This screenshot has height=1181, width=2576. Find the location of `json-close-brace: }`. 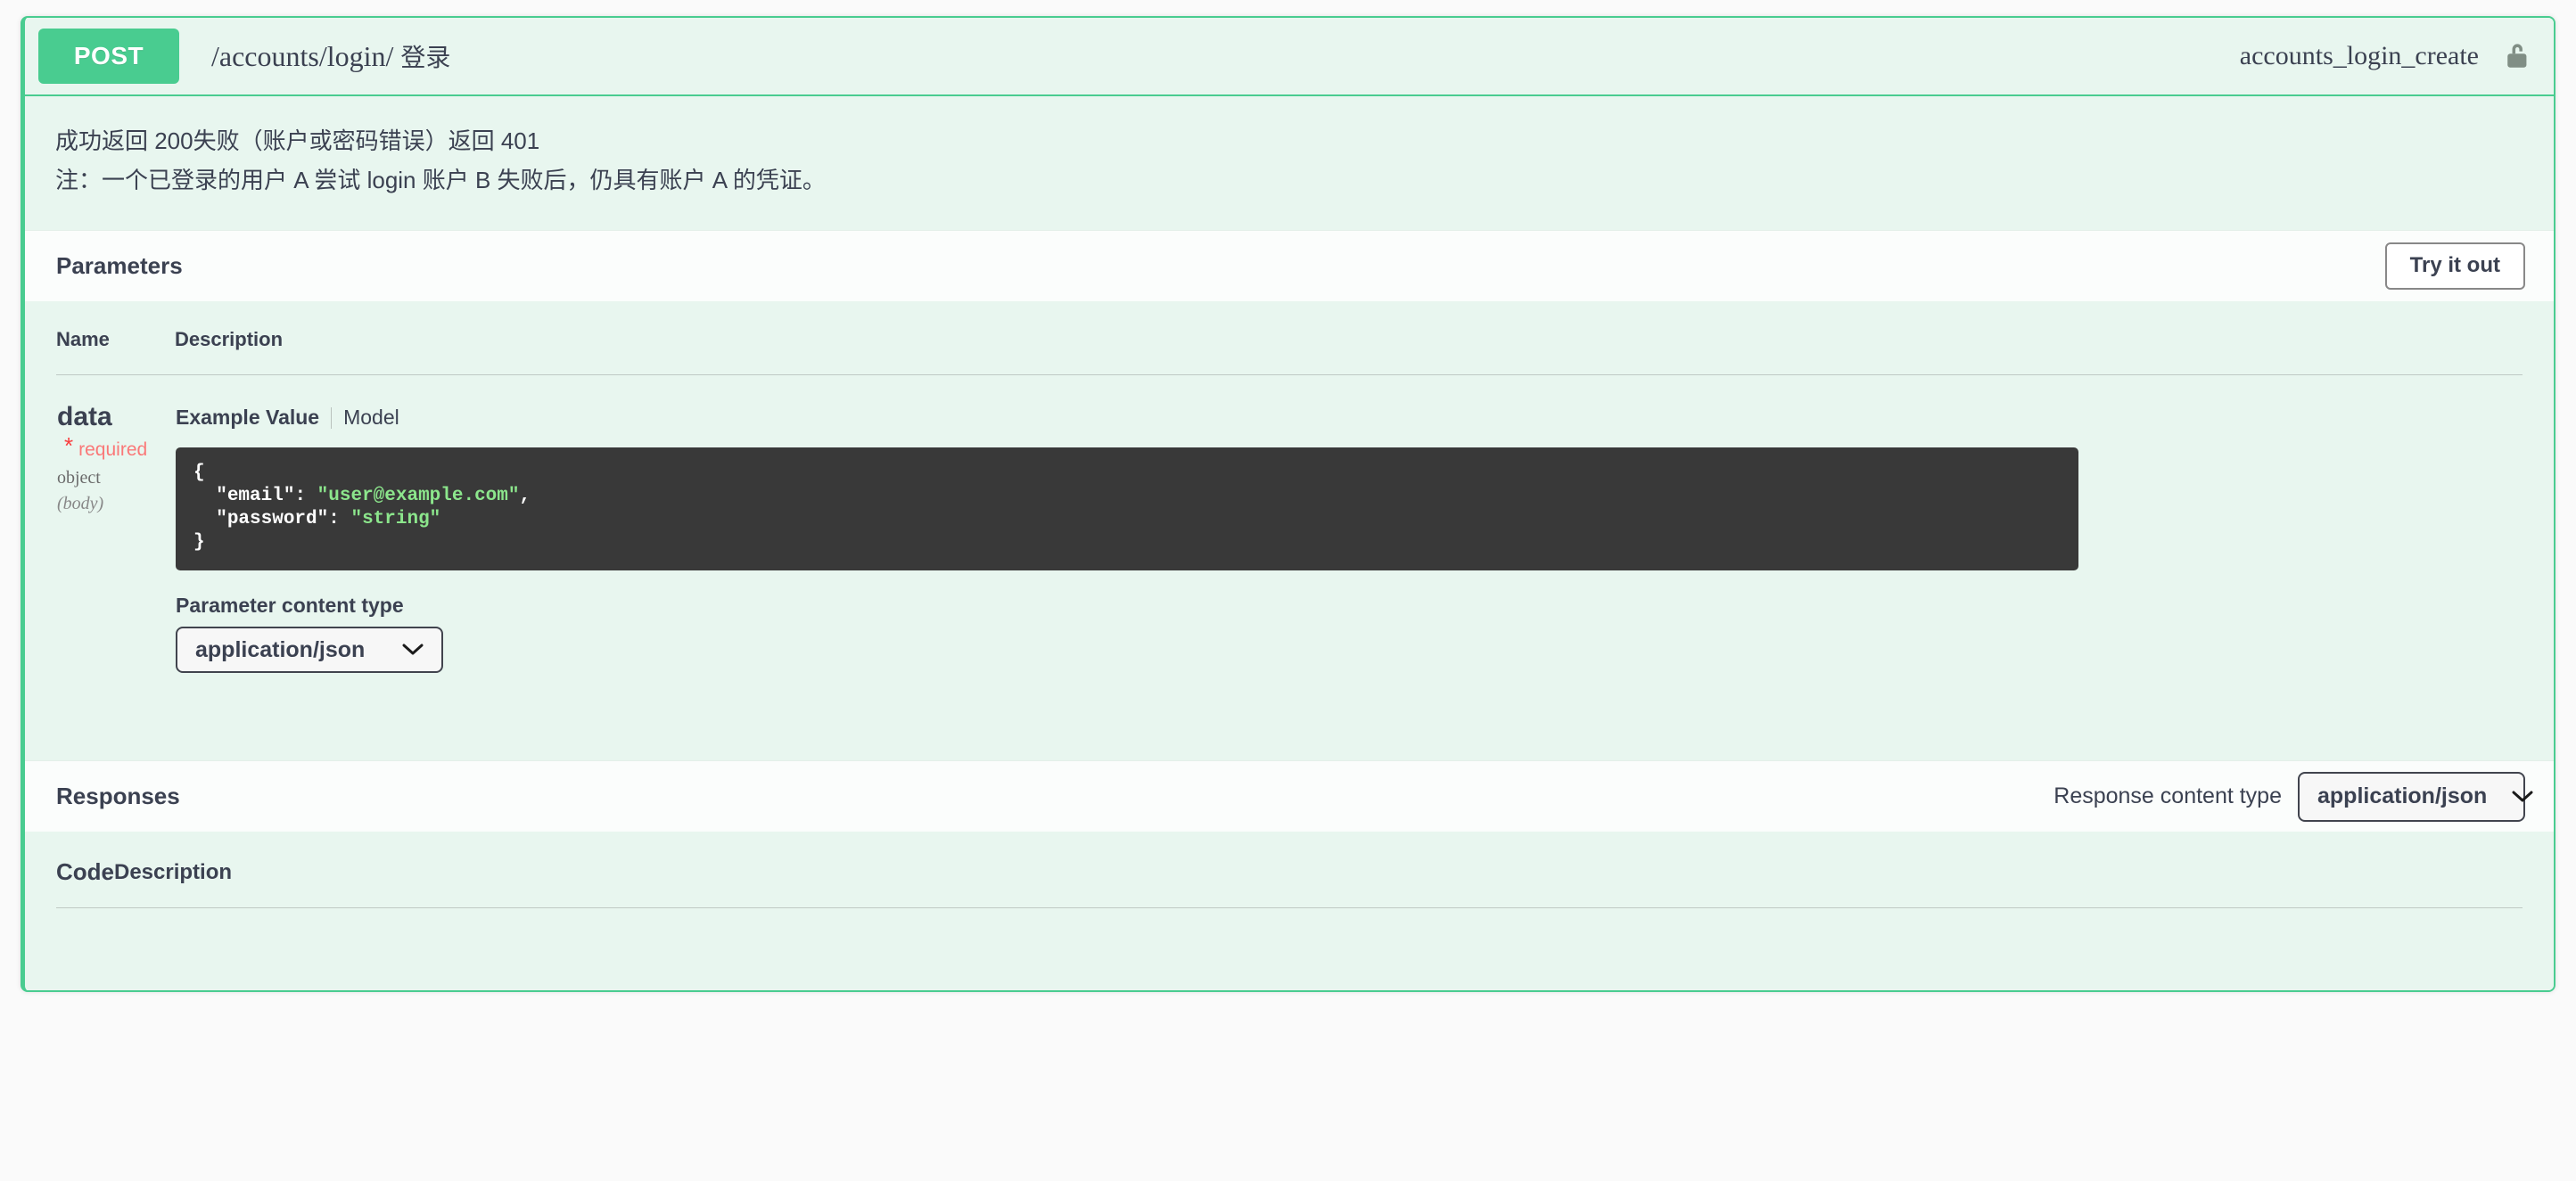

json-close-brace: } is located at coordinates (199, 542).